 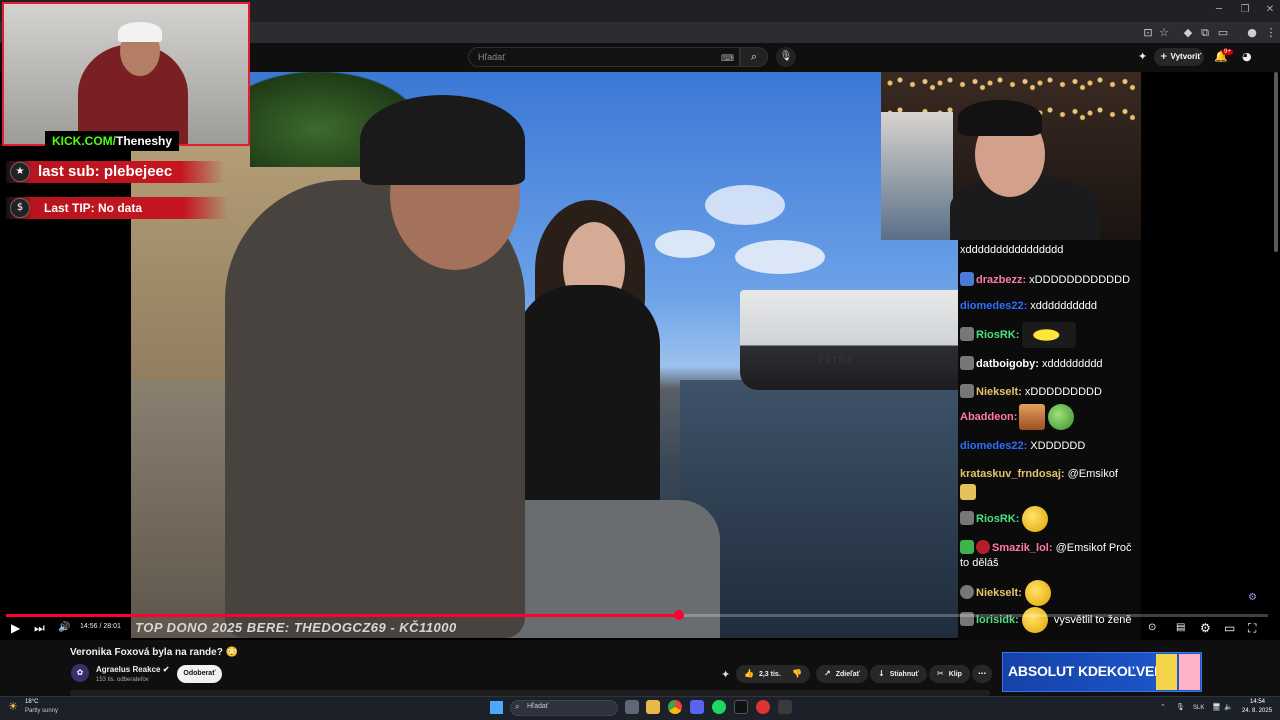 I want to click on chat-message: Smazik_lol: @Emsikof Proč, so click(x=1046, y=547).